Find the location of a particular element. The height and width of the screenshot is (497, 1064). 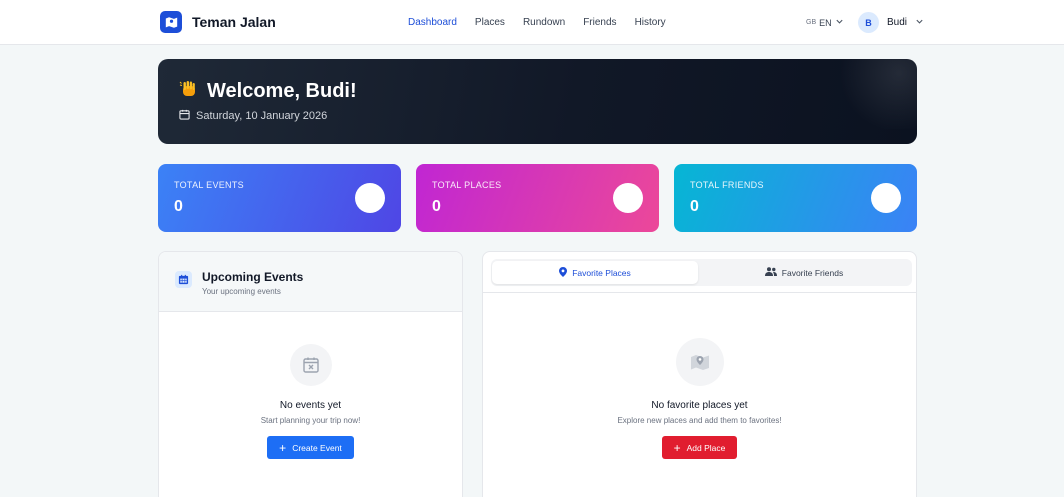

create-event-button: + Create Event is located at coordinates (310, 447).